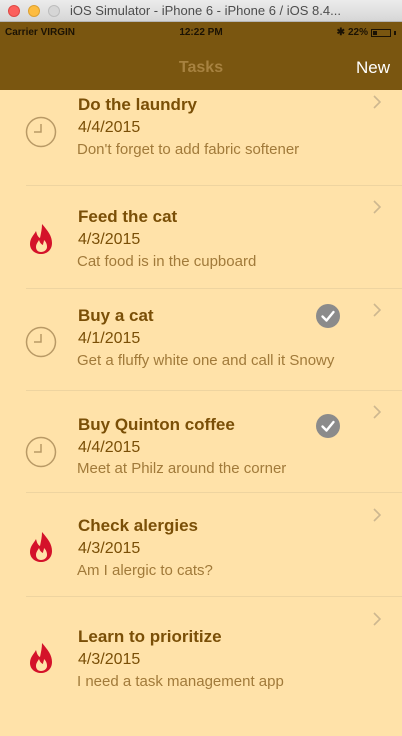 The image size is (402, 736). Describe the element at coordinates (206, 360) in the screenshot. I see `task-note: Get a fluffy white one and call it Snowy` at that location.